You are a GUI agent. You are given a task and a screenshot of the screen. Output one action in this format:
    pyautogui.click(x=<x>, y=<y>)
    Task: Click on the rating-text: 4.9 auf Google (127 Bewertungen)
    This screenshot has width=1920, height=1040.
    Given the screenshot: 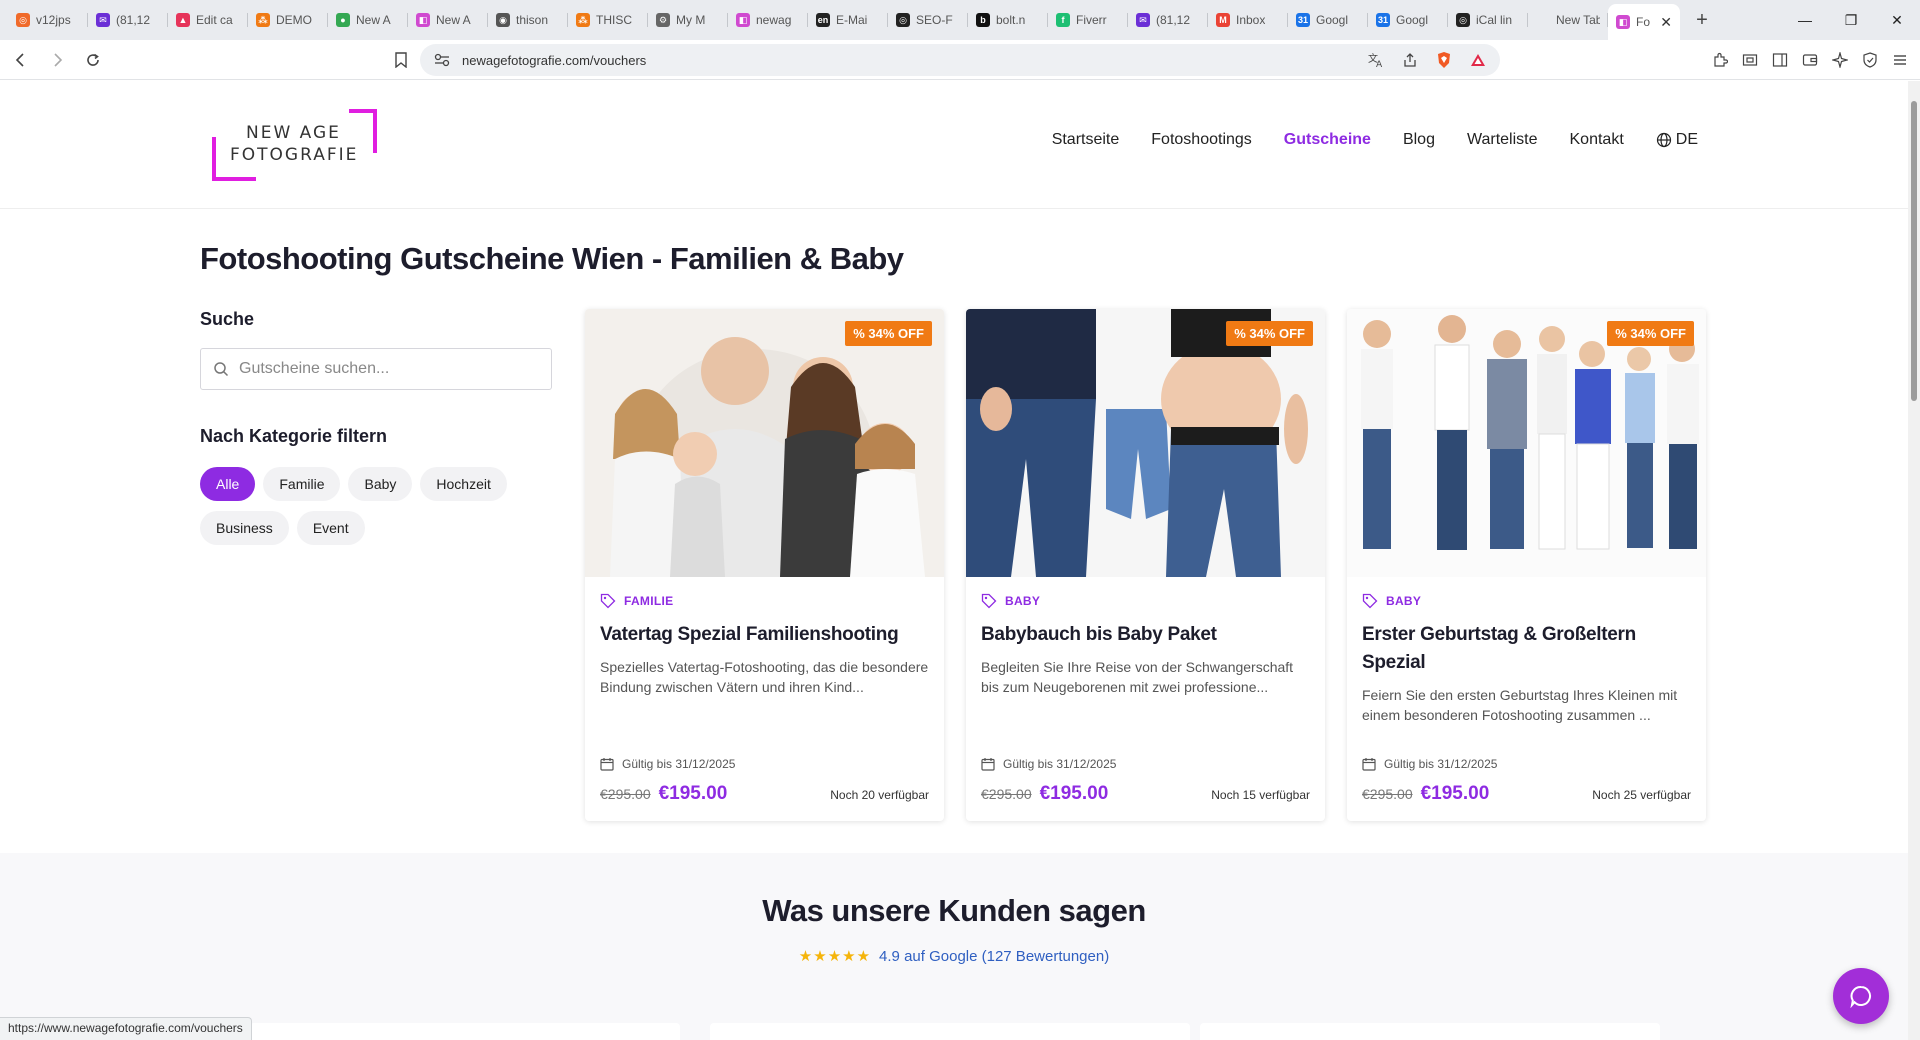 What is the action you would take?
    pyautogui.click(x=994, y=956)
    